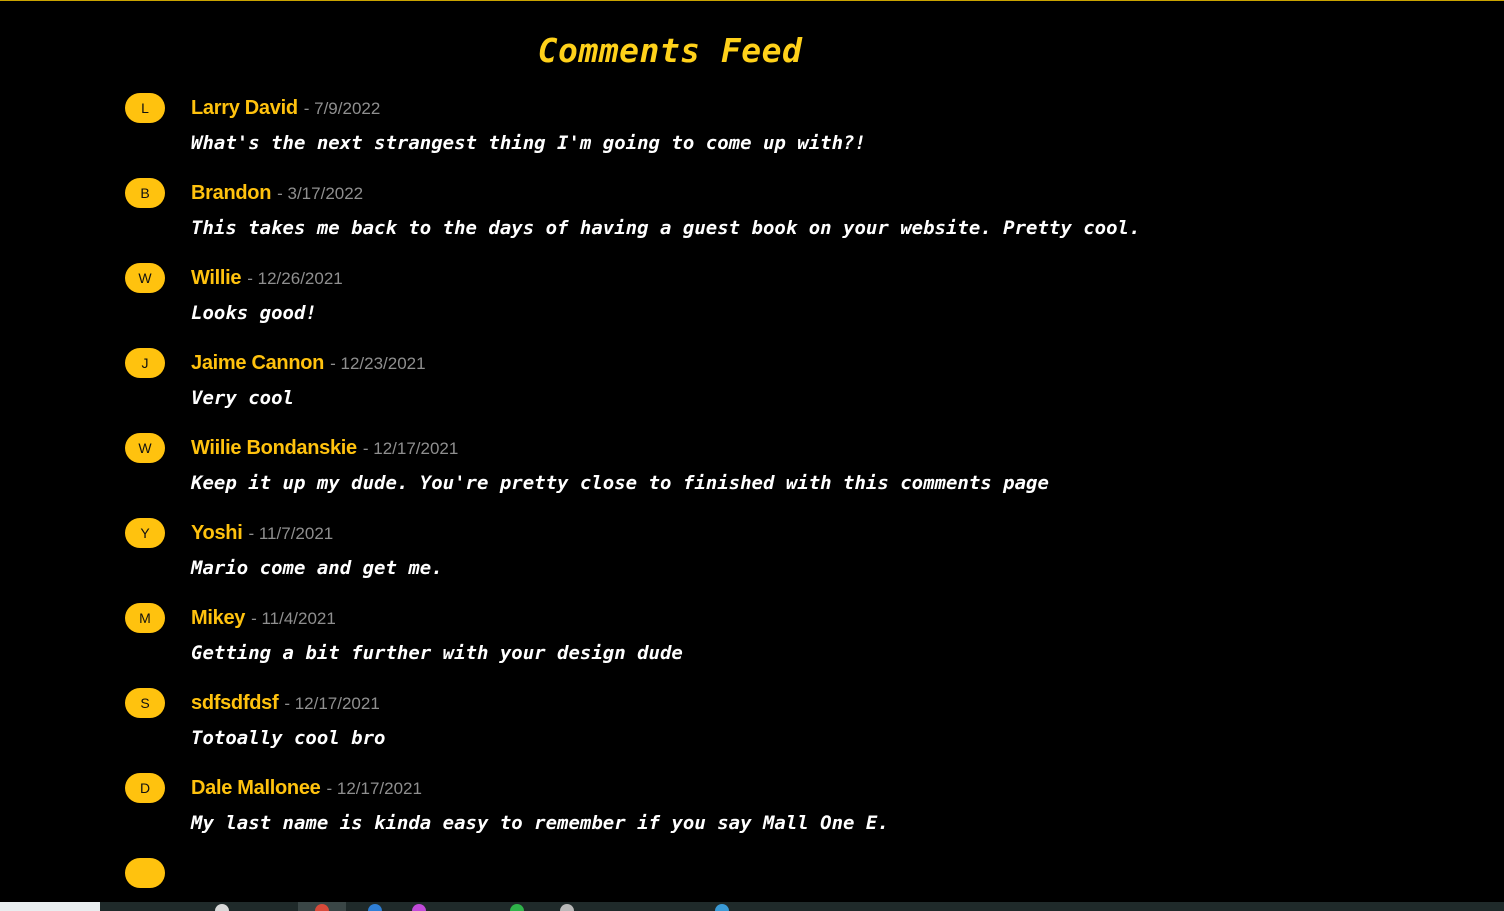 Image resolution: width=1504 pixels, height=911 pixels. I want to click on comment-author: Wiilie Bondanskie, so click(274, 448).